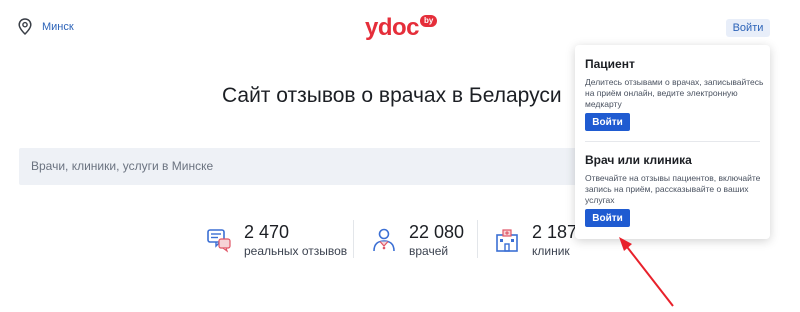 The width and height of the screenshot is (800, 312). I want to click on annotation-arrow, so click(646, 272).